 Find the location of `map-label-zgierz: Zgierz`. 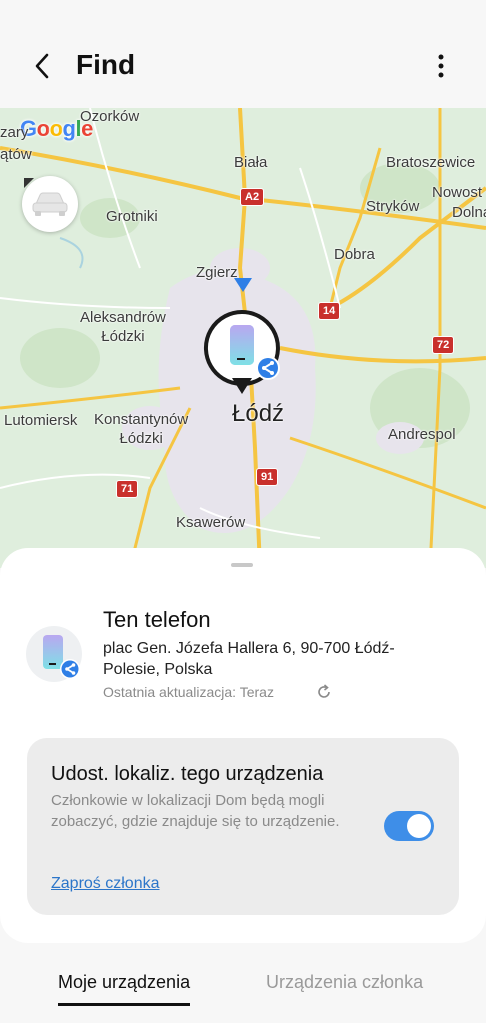

map-label-zgierz: Zgierz is located at coordinates (217, 272).